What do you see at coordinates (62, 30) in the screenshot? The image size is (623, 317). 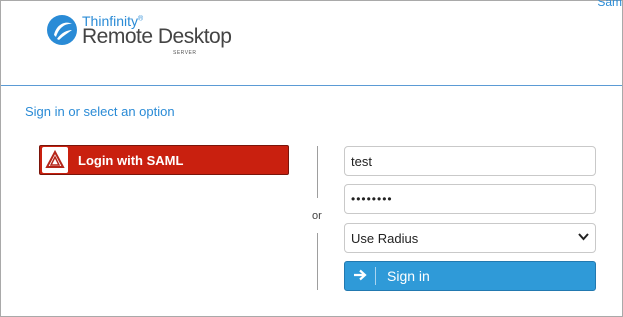 I see `thinfinity-logo-mark-icon` at bounding box center [62, 30].